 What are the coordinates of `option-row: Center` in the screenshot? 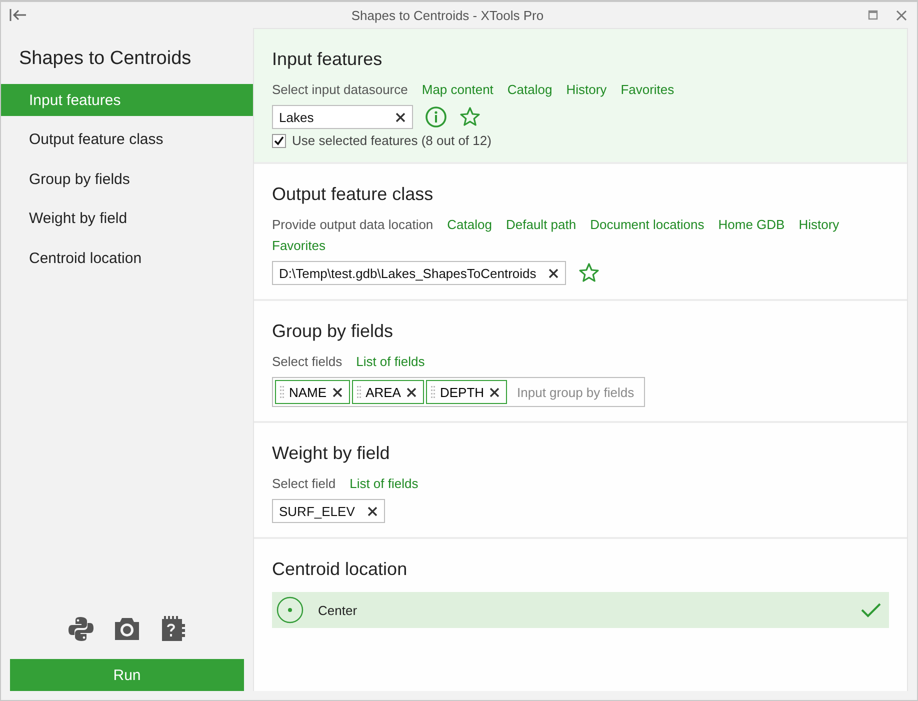 It's located at (580, 610).